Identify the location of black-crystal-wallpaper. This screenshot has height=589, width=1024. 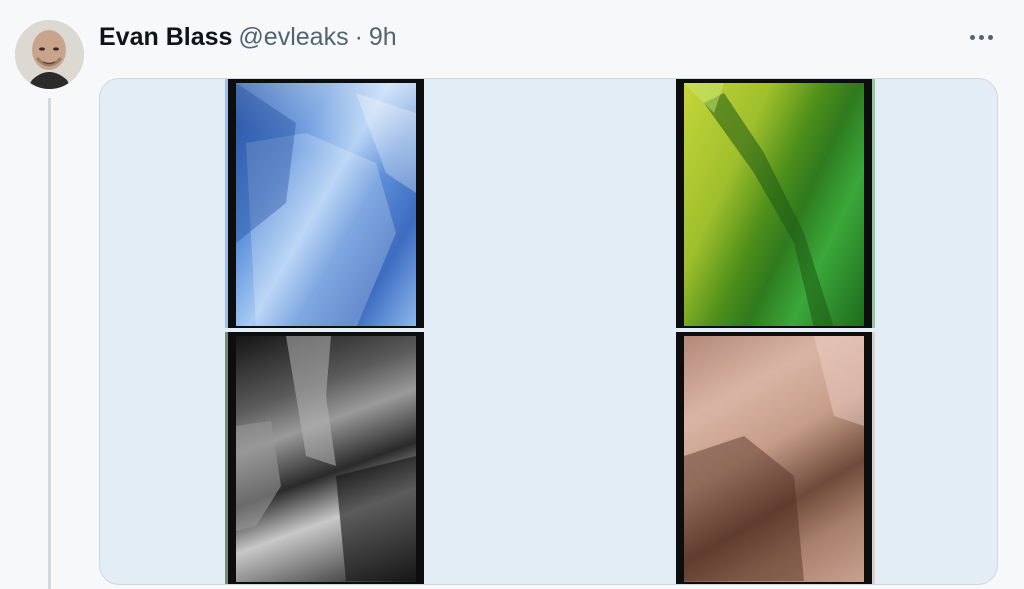
(326, 459).